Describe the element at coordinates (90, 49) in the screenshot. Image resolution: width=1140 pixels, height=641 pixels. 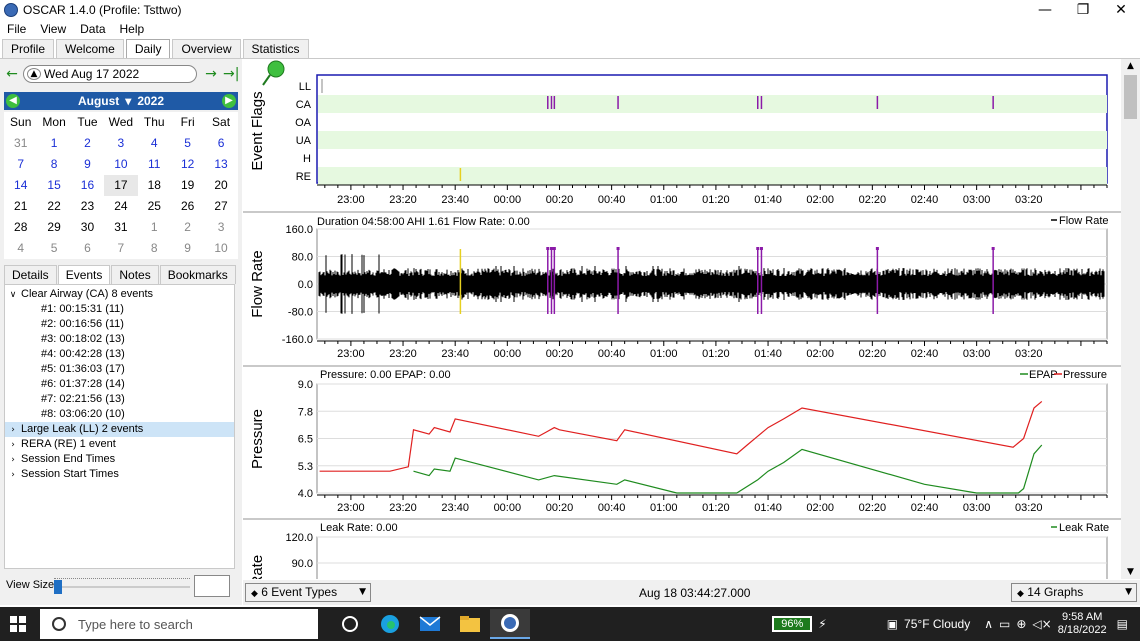
I see `tab-welcome: Welcome` at that location.